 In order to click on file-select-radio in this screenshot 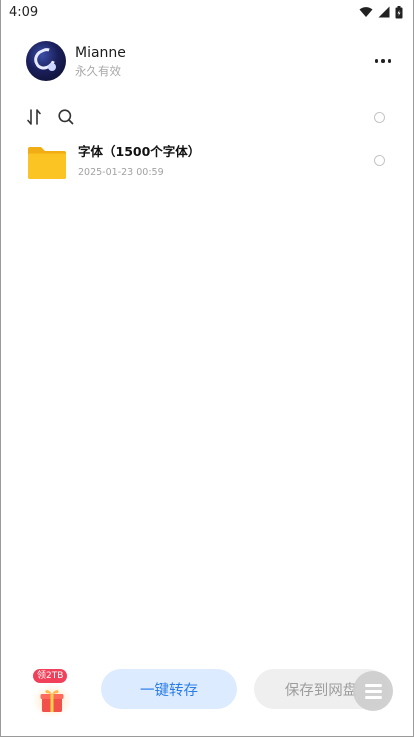, I will do `click(379, 160)`.